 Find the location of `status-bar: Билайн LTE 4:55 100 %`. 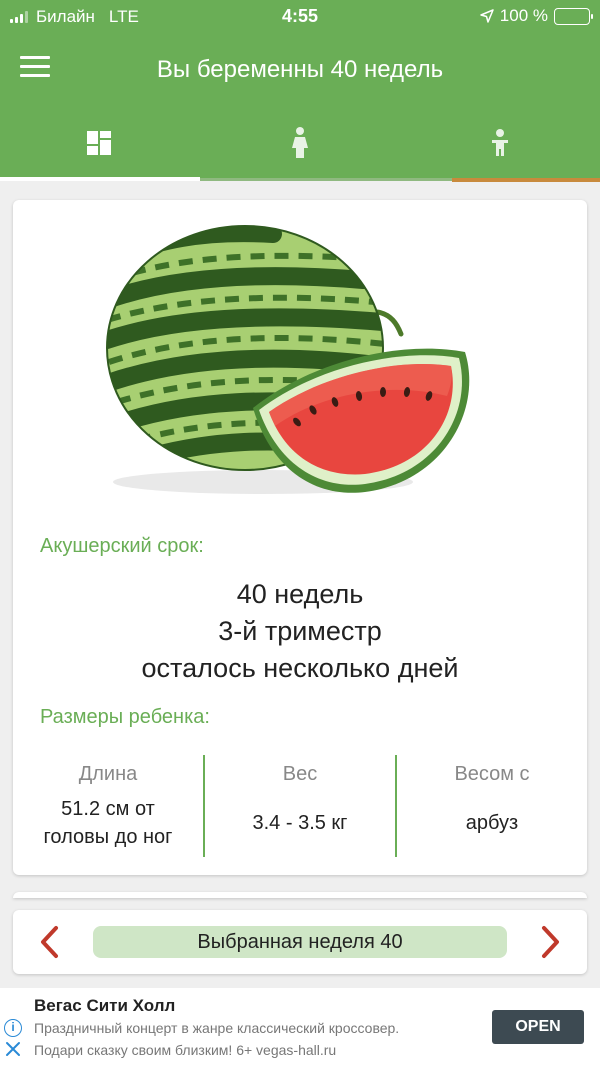

status-bar: Билайн LTE 4:55 100 % is located at coordinates (300, 17).